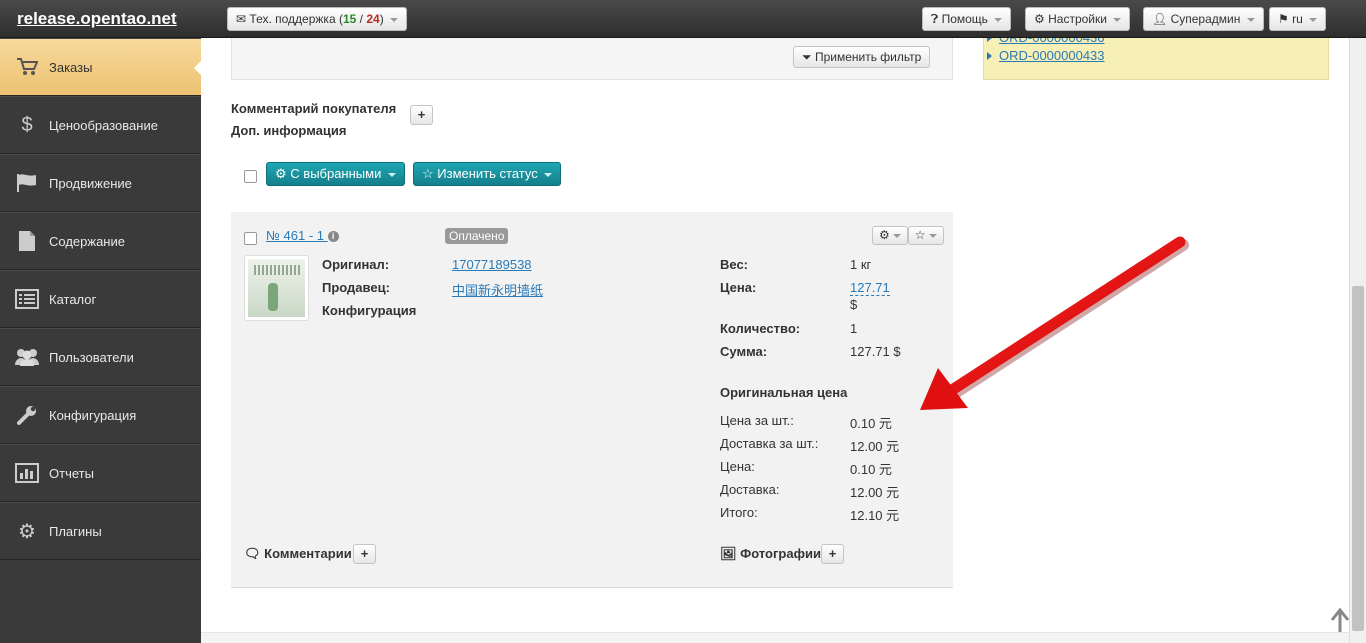 This screenshot has width=1366, height=643. What do you see at coordinates (875, 492) in the screenshot?
I see `shipping-value: 12.00 元` at bounding box center [875, 492].